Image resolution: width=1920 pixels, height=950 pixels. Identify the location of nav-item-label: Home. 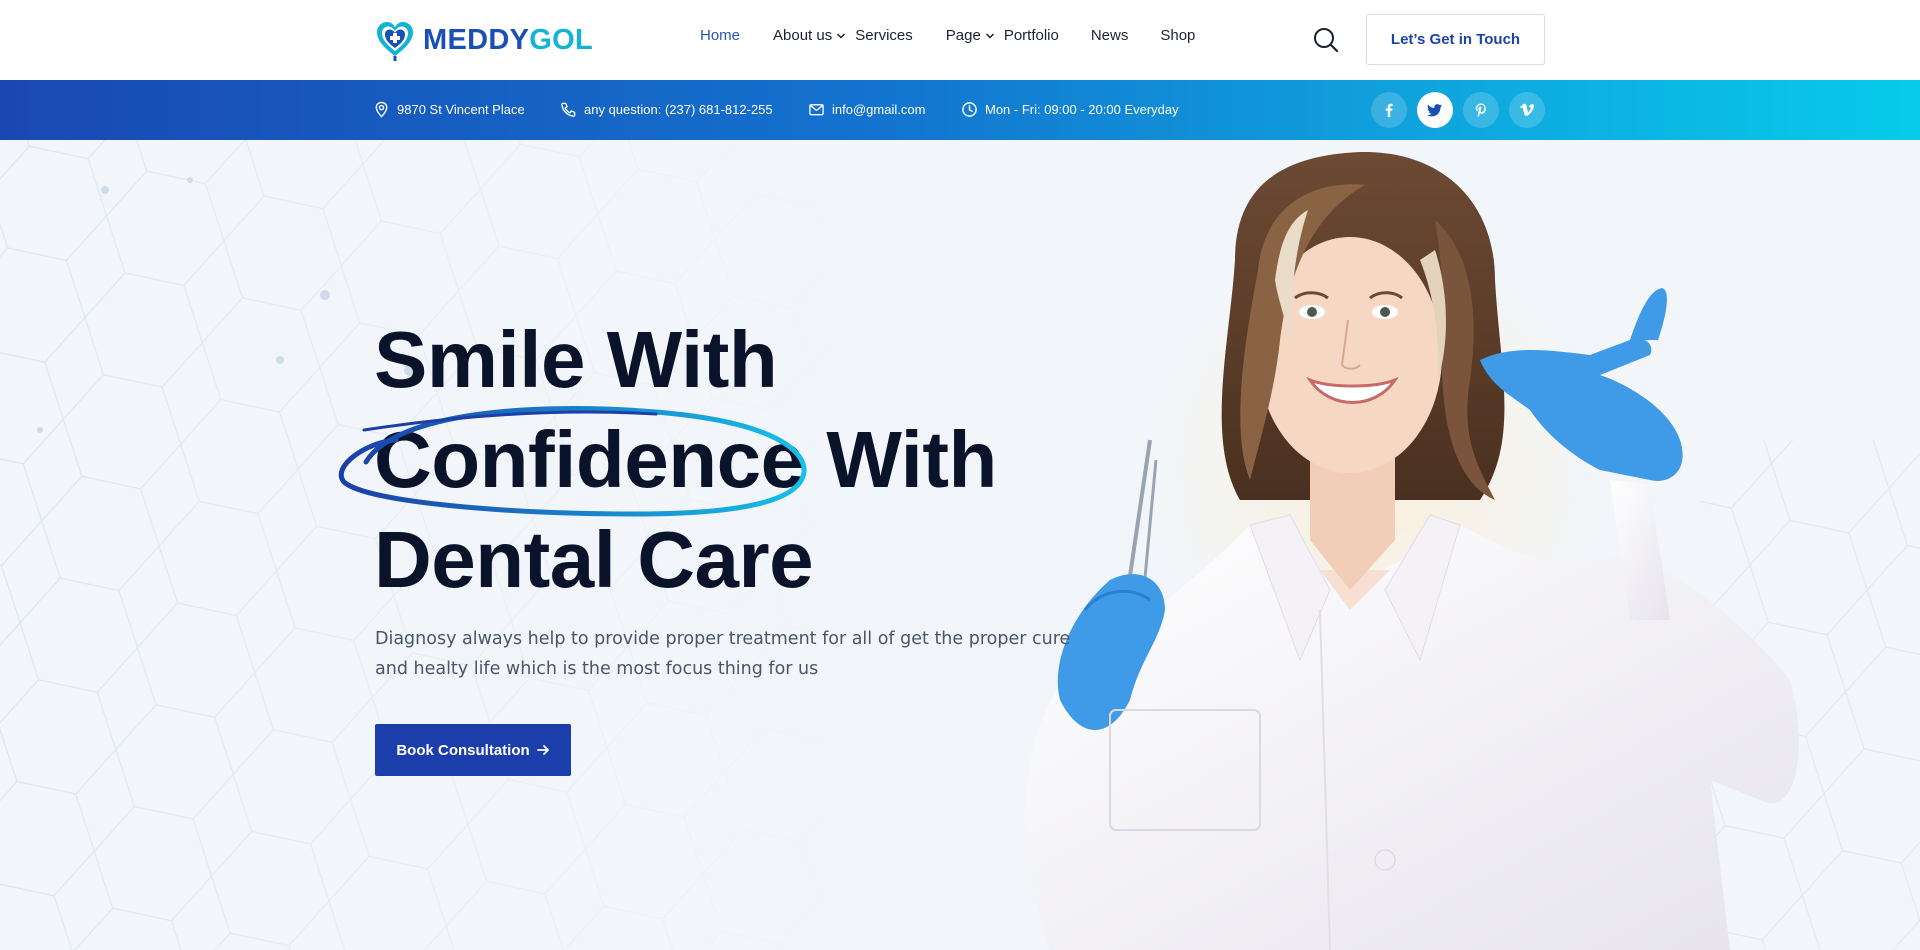
(720, 35).